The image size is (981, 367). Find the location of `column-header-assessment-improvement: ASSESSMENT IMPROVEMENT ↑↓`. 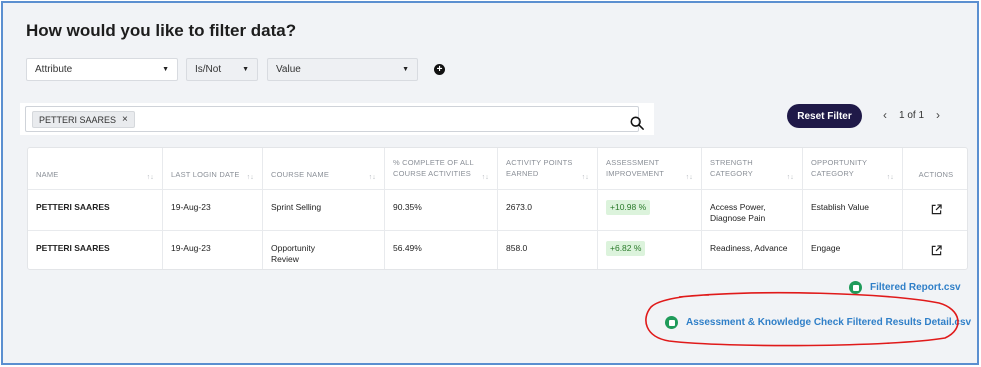

column-header-assessment-improvement: ASSESSMENT IMPROVEMENT ↑↓ is located at coordinates (650, 168).